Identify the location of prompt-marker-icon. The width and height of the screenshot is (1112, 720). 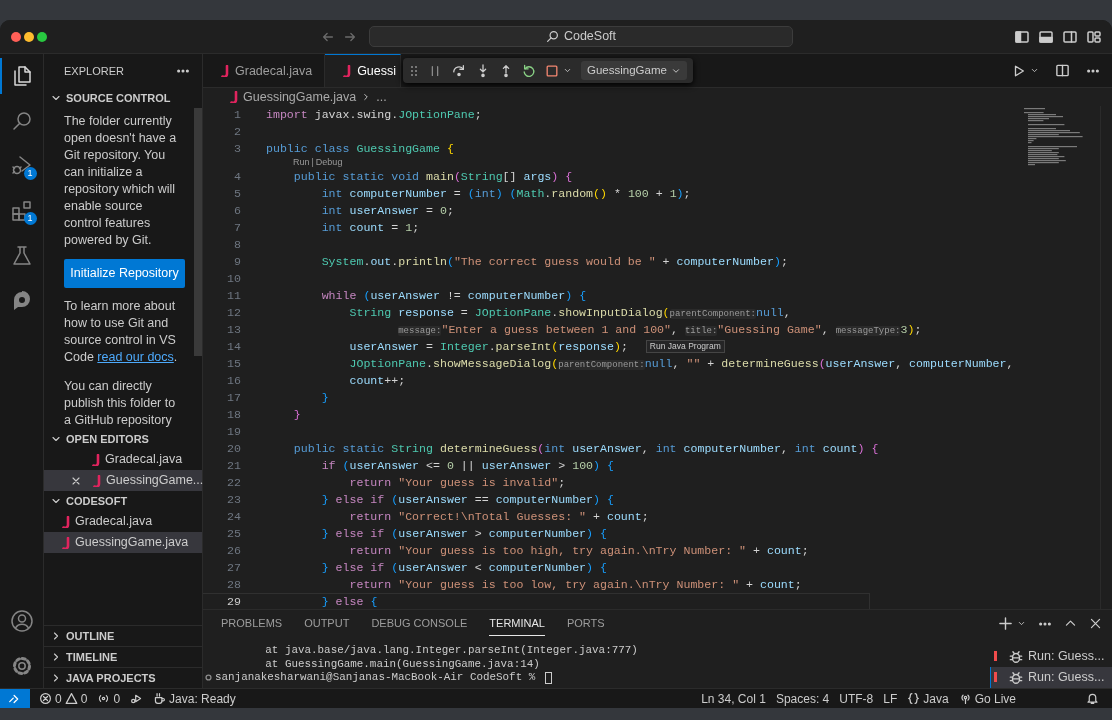
(208, 678).